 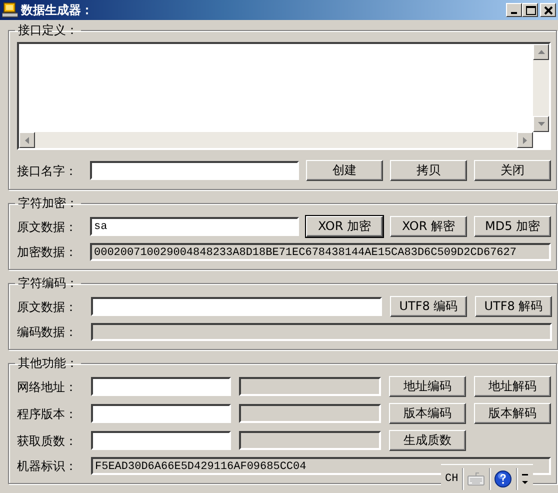 I want to click on options-arrow-icon, so click(x=525, y=479).